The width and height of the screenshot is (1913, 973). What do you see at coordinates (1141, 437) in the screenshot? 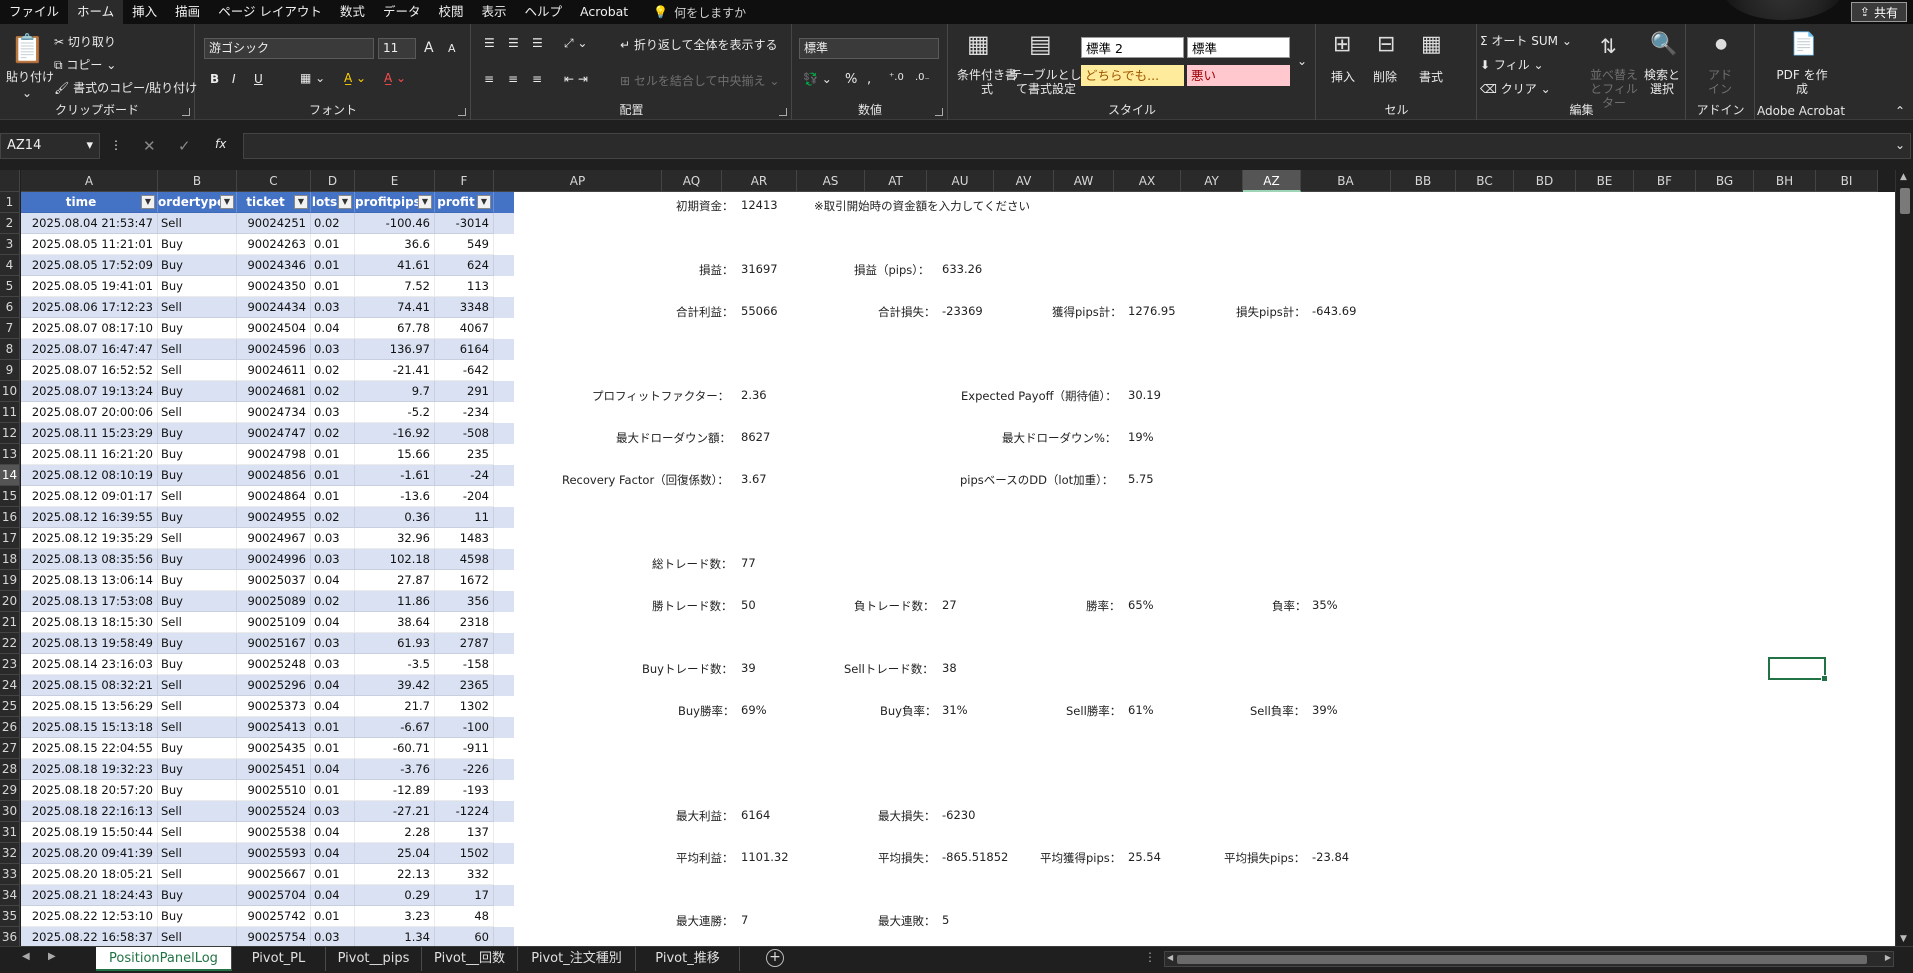
I see `max-drawdown-pct-value: 19%` at bounding box center [1141, 437].